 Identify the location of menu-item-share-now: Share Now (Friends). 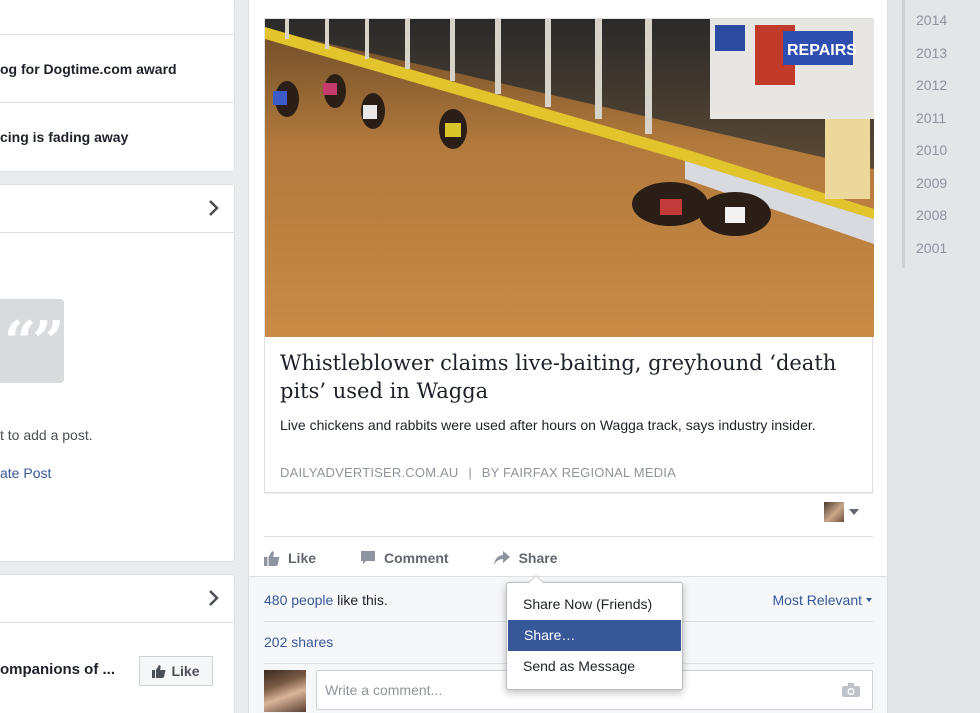
(594, 604).